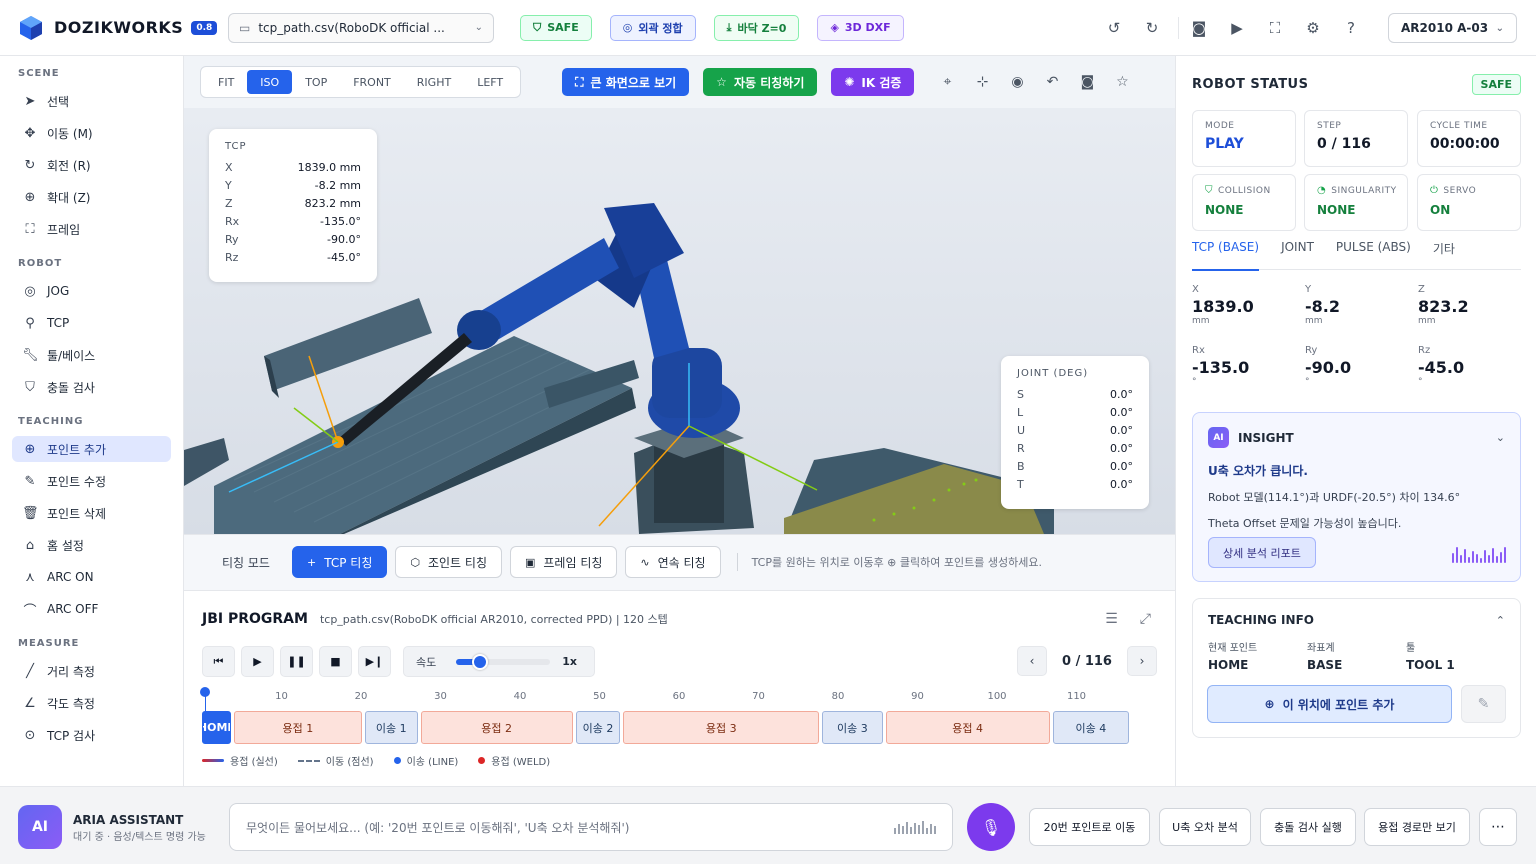  Describe the element at coordinates (30, 545) in the screenshot. I see `home-icon: ⌂` at that location.